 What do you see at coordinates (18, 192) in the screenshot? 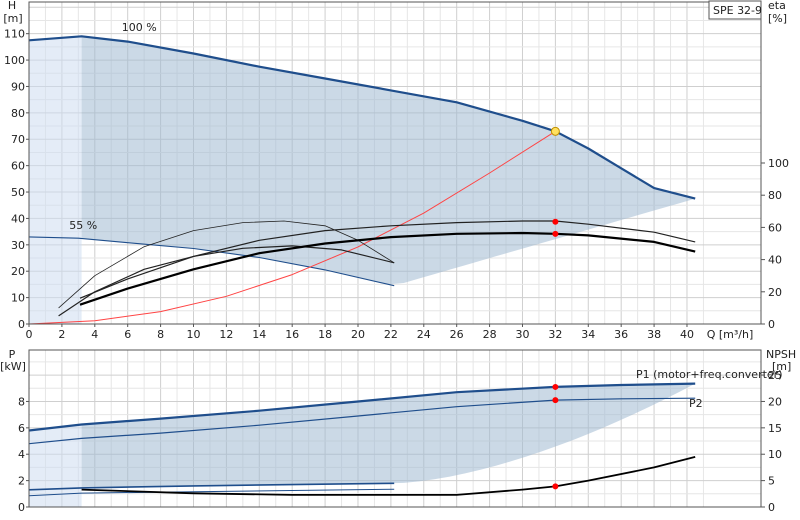
I see `top-chart-y-tick-label: 50` at bounding box center [18, 192].